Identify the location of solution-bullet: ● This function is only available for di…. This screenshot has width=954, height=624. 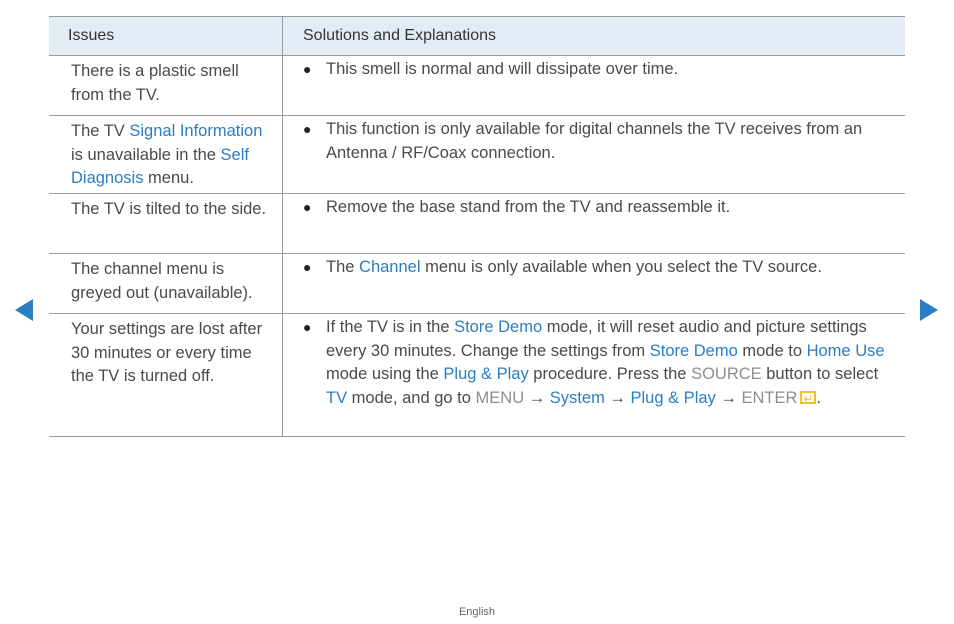
(594, 141).